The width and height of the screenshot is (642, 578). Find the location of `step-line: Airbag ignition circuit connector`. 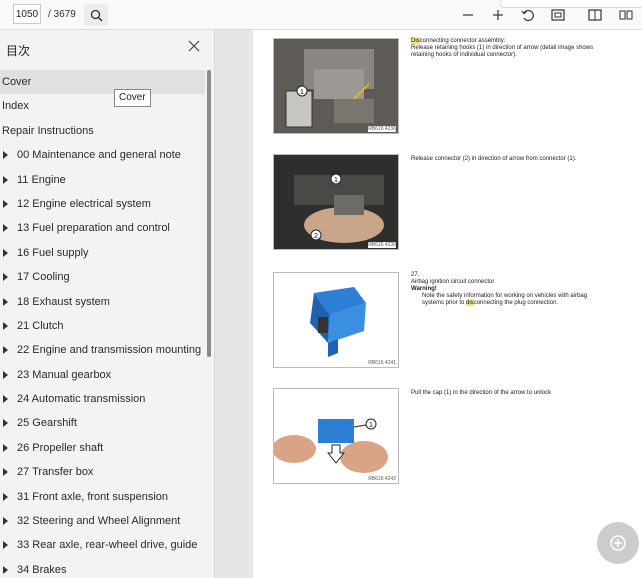

step-line: Airbag ignition circuit connector is located at coordinates (453, 282).